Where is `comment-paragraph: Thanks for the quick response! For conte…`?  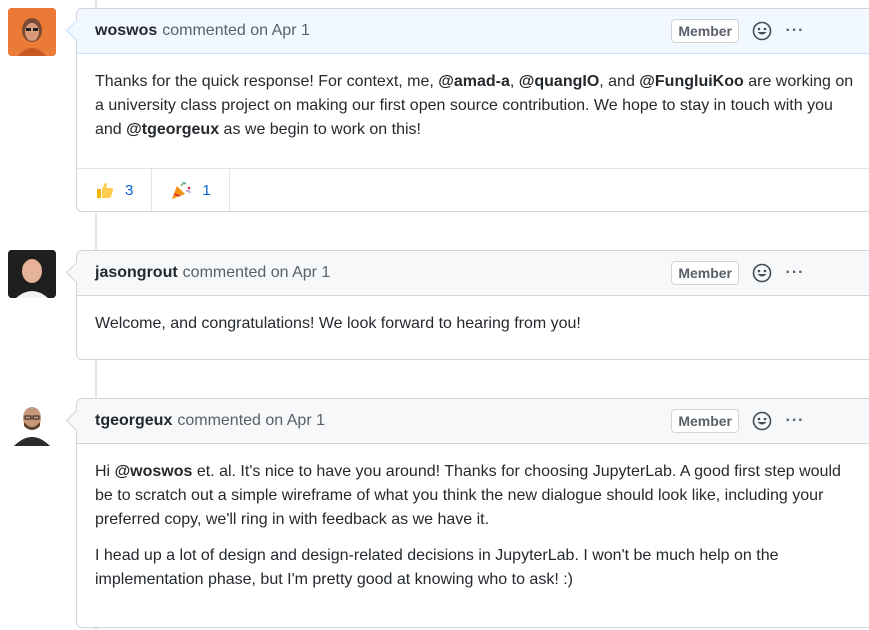 comment-paragraph: Thanks for the quick response! For conte… is located at coordinates (474, 105).